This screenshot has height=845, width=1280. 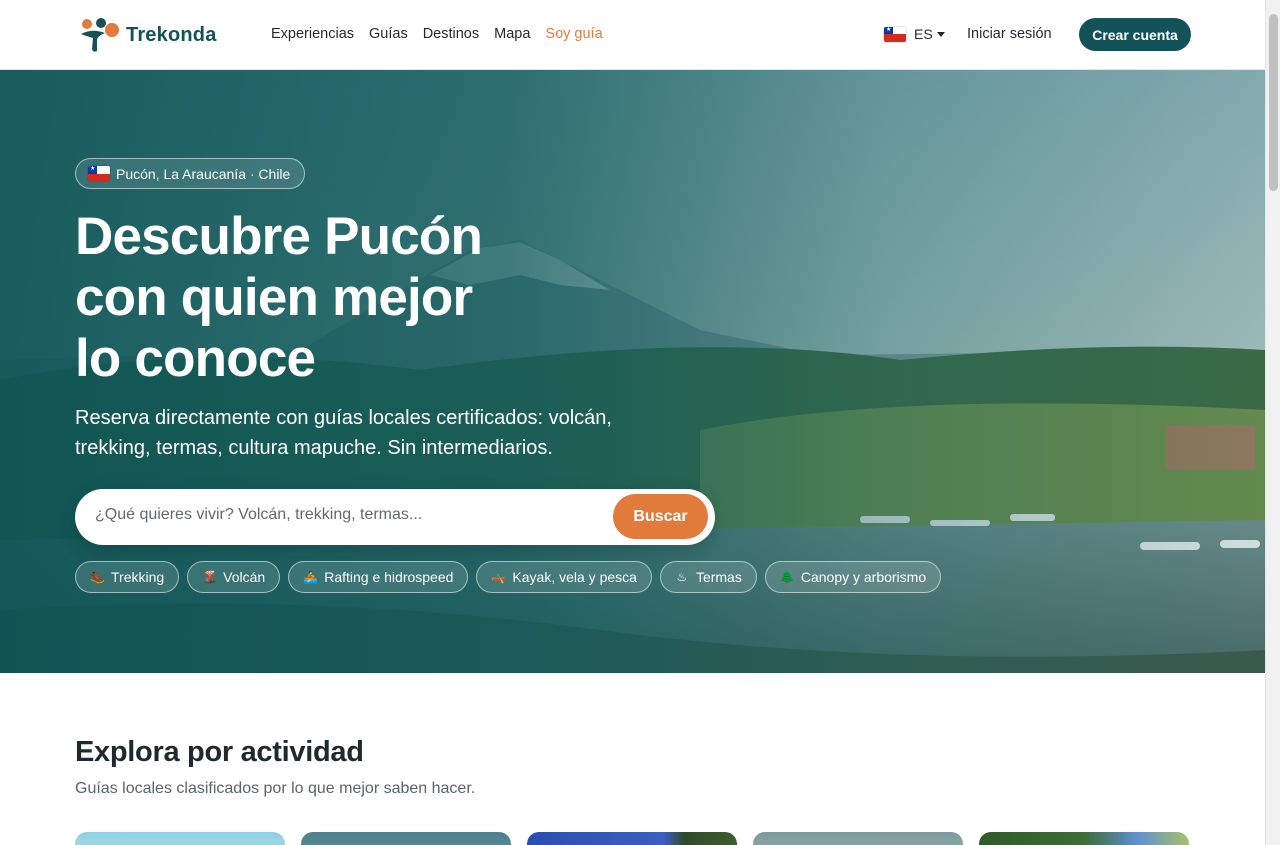 What do you see at coordinates (573, 34) in the screenshot?
I see `nav-item-soy-guia: Soy guía` at bounding box center [573, 34].